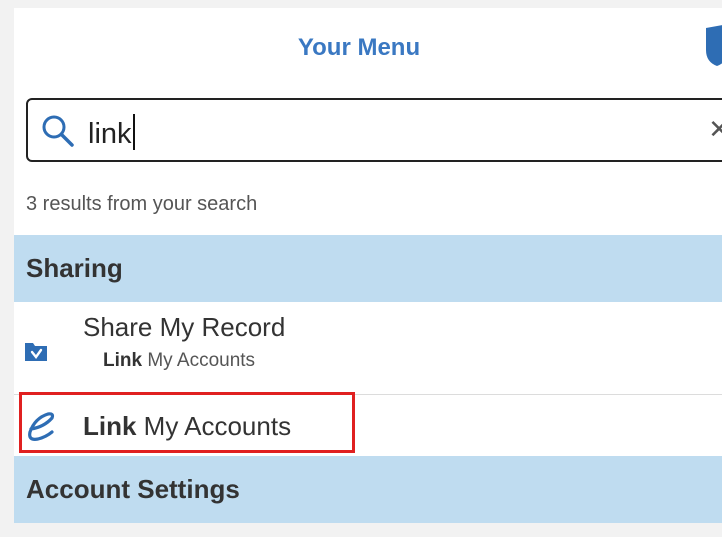 Image resolution: width=722 pixels, height=537 pixels. I want to click on folder-share-icon, so click(36, 353).